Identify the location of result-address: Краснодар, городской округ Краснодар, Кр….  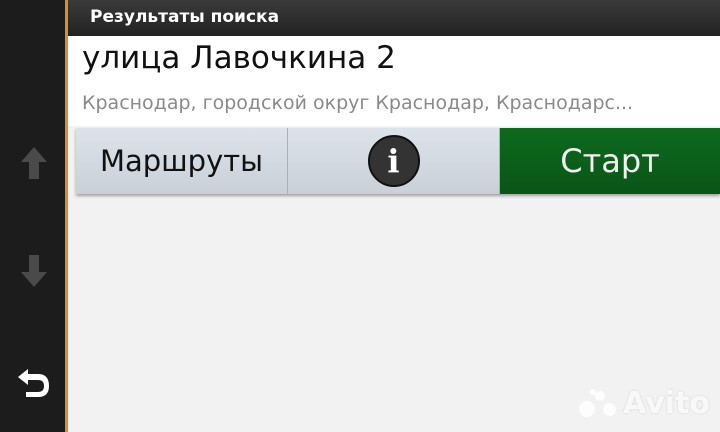
(358, 103).